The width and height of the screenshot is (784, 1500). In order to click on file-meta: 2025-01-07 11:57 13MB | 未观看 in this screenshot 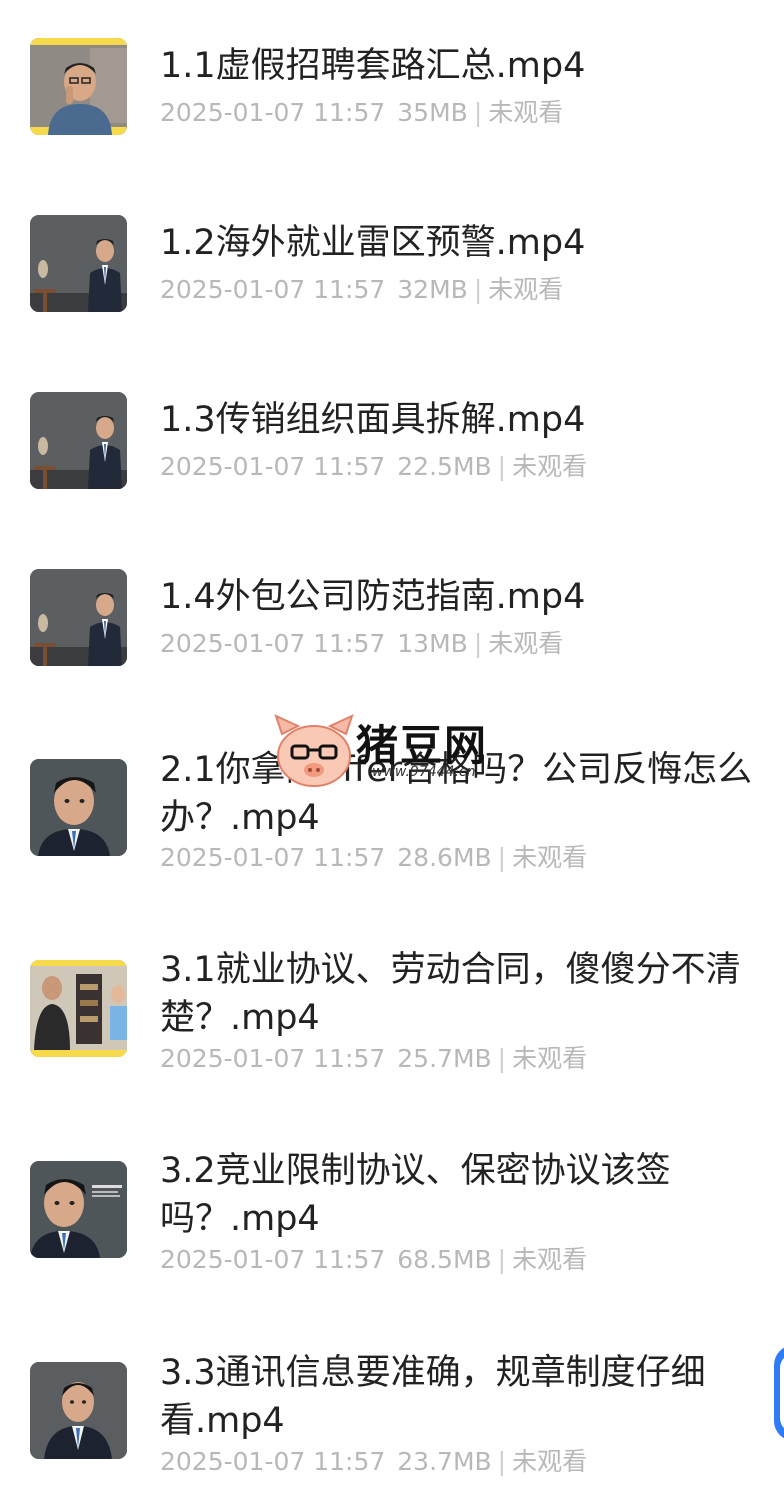, I will do `click(361, 644)`.